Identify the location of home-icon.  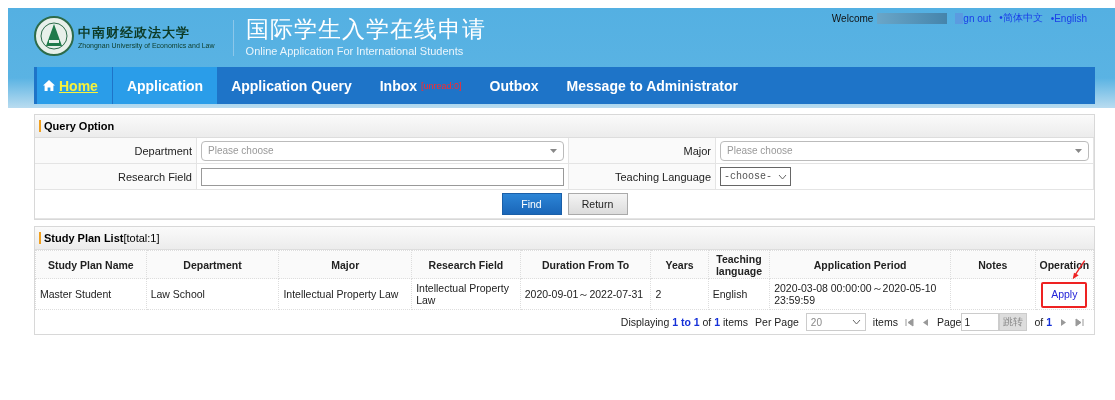
(49, 85).